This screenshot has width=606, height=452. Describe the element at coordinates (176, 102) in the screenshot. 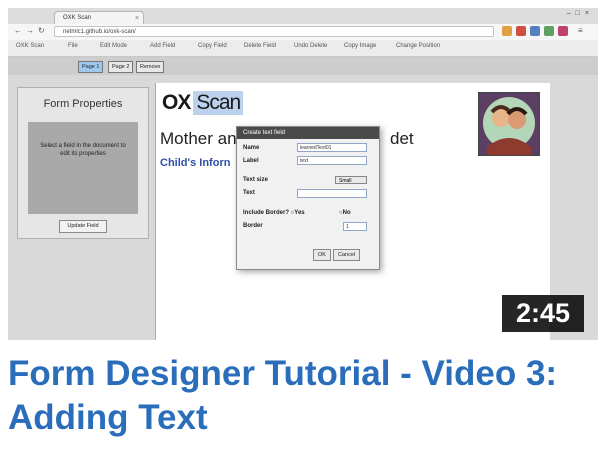

I see `logo-prefix: OX` at that location.